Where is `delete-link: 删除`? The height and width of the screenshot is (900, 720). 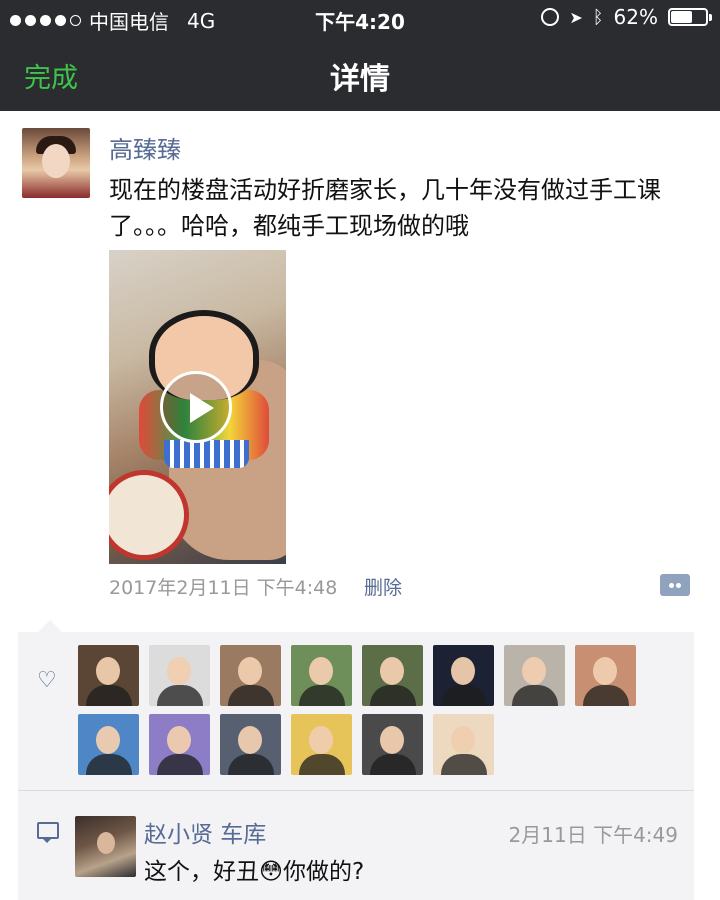
delete-link: 删除 is located at coordinates (383, 586).